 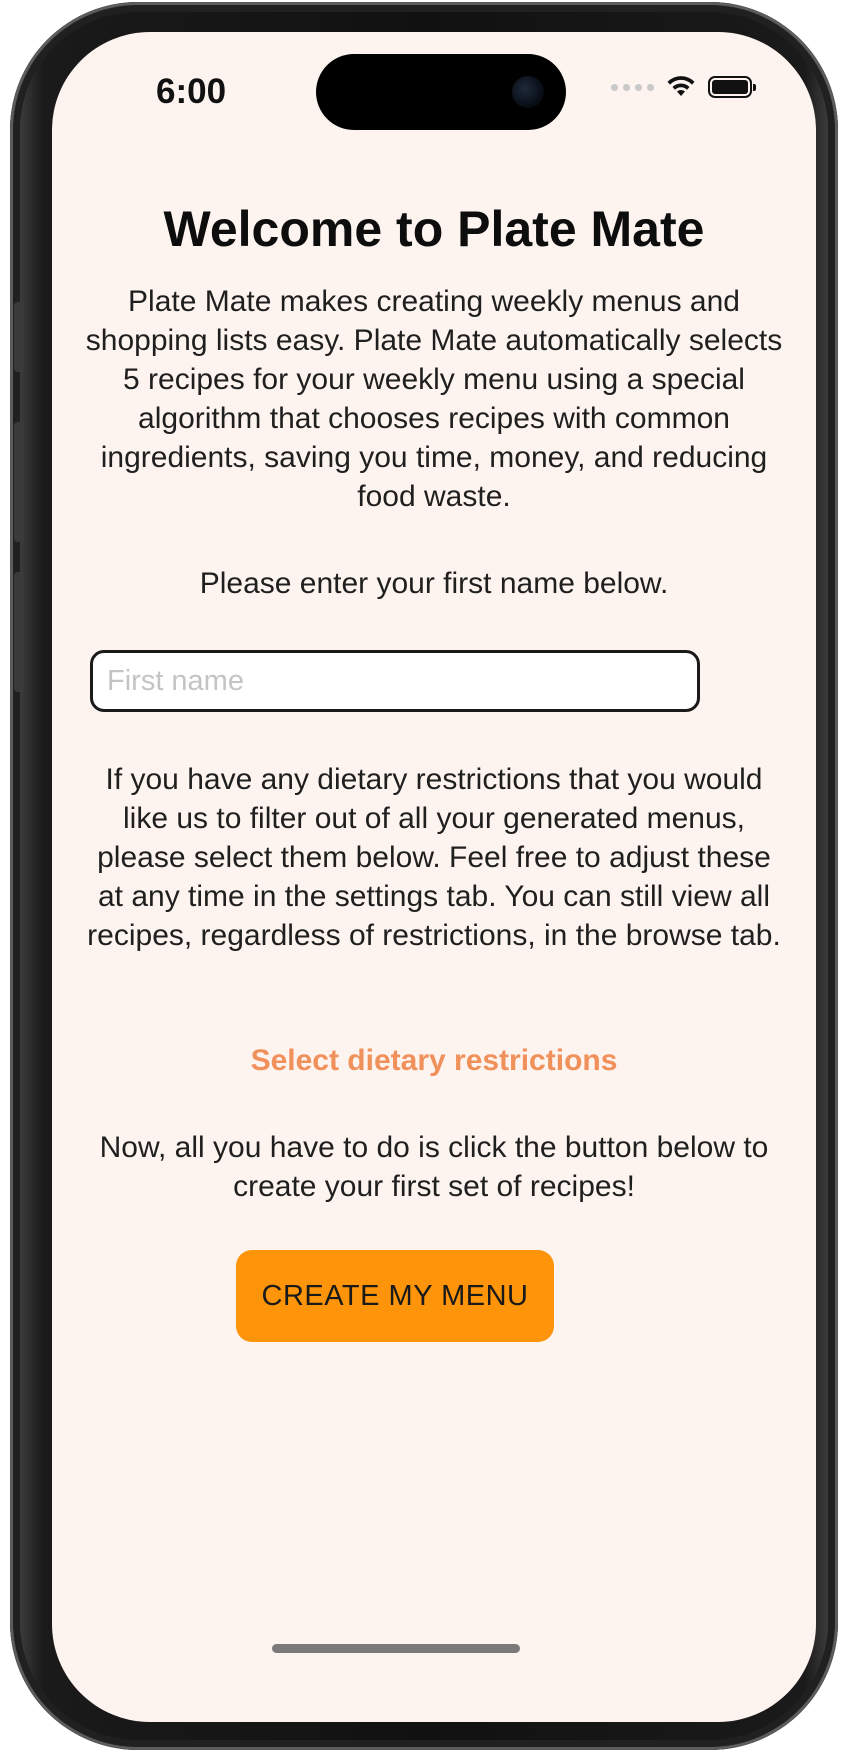 What do you see at coordinates (395, 1296) in the screenshot?
I see `create-my-menu-button: CREATE MY MENU` at bounding box center [395, 1296].